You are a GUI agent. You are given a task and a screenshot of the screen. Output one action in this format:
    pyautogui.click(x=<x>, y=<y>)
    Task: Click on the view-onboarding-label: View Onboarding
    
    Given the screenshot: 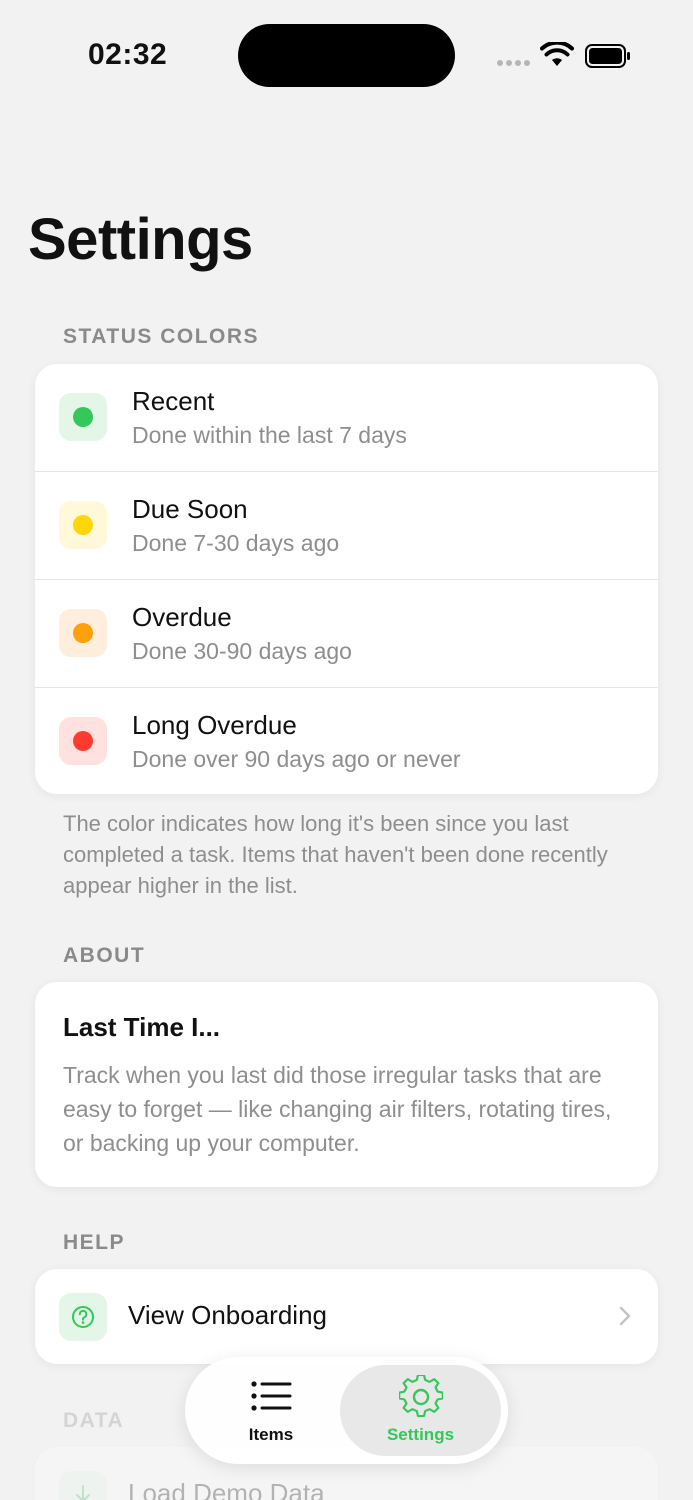 What is the action you would take?
    pyautogui.click(x=227, y=1315)
    